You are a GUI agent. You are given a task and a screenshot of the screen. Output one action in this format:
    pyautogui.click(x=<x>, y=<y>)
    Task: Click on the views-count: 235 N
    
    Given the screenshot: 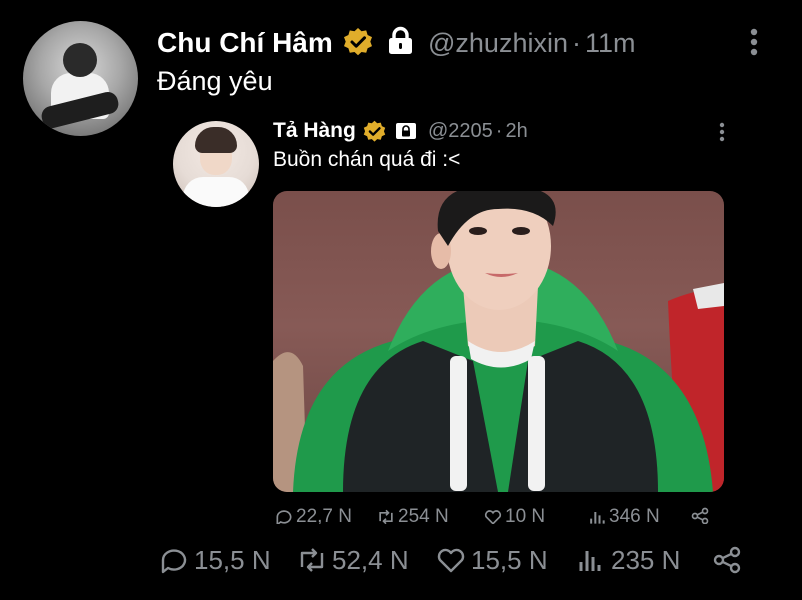 What is the action you would take?
    pyautogui.click(x=646, y=559)
    